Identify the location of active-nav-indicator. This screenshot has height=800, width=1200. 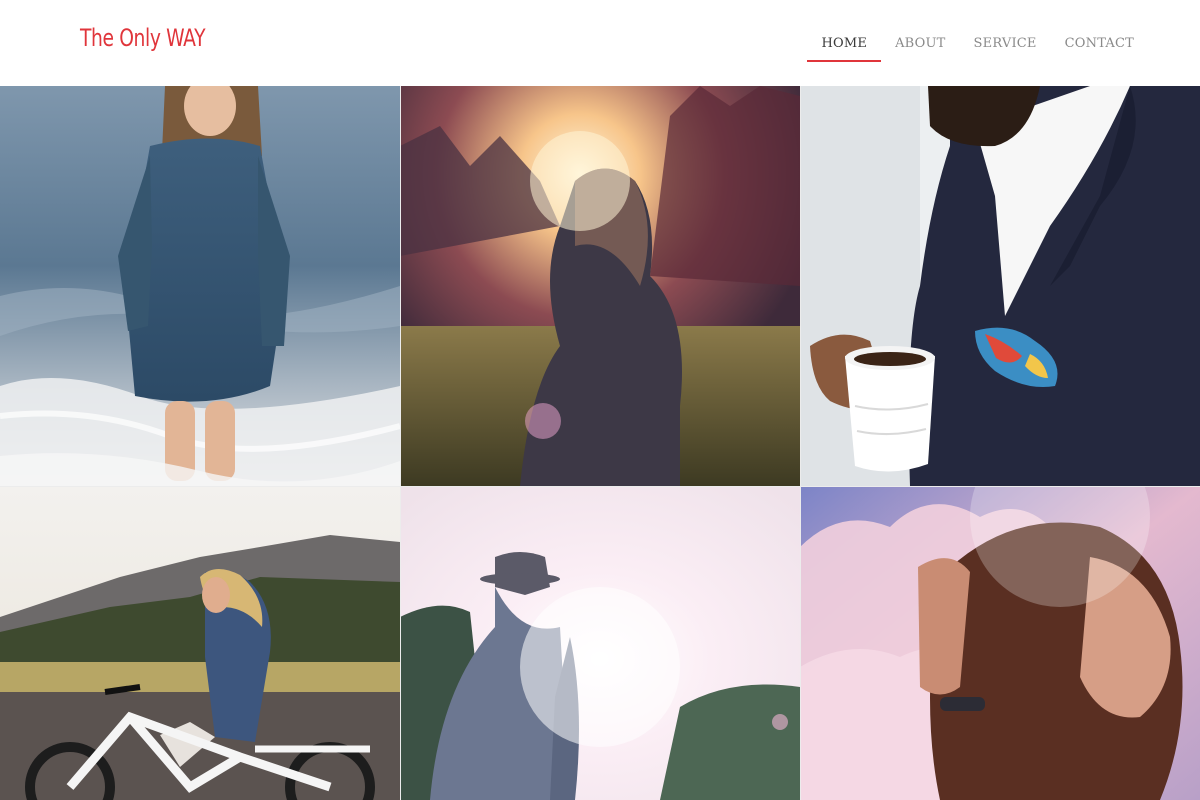
(844, 60).